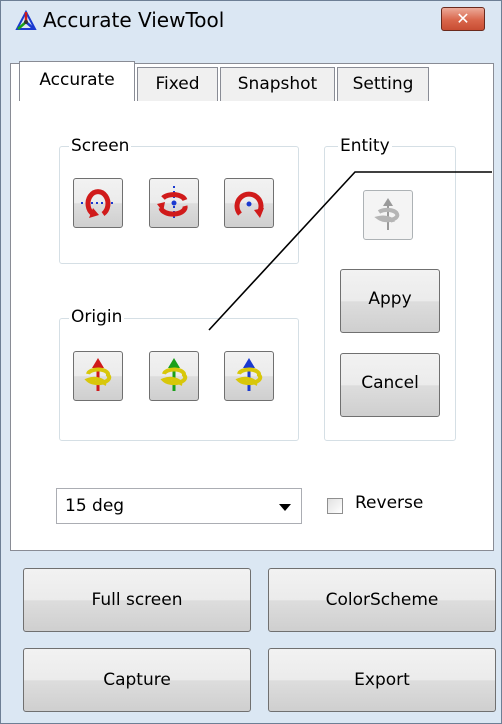 Image resolution: width=502 pixels, height=724 pixels. What do you see at coordinates (95, 506) in the screenshot?
I see `angle-select-value: 15 deg` at bounding box center [95, 506].